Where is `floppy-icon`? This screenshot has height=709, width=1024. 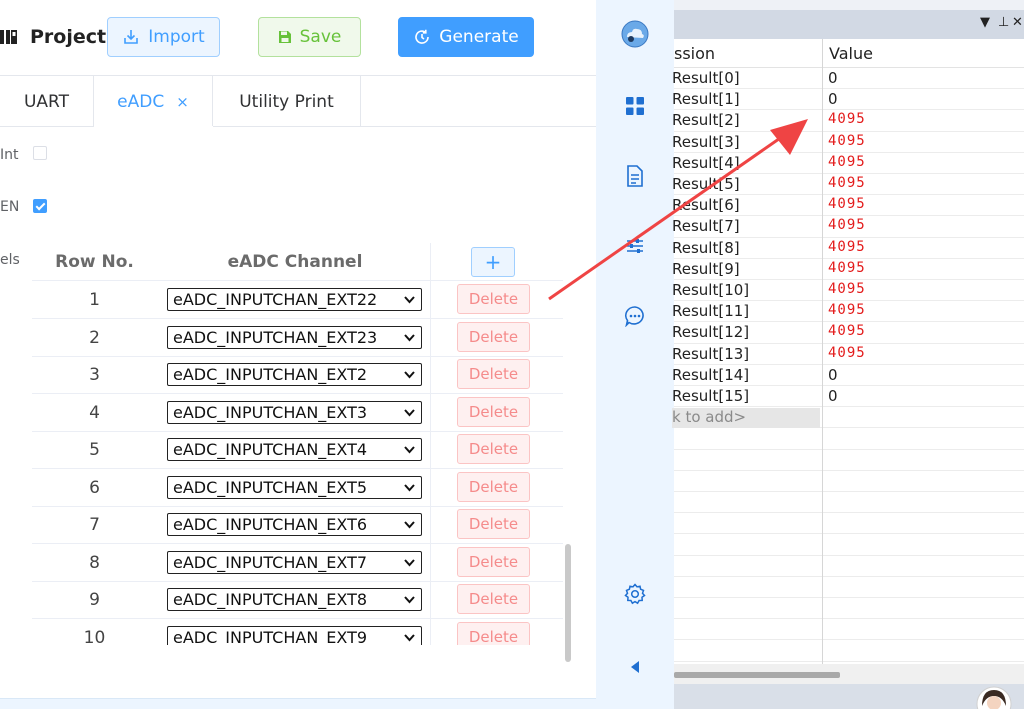
floppy-icon is located at coordinates (284, 37).